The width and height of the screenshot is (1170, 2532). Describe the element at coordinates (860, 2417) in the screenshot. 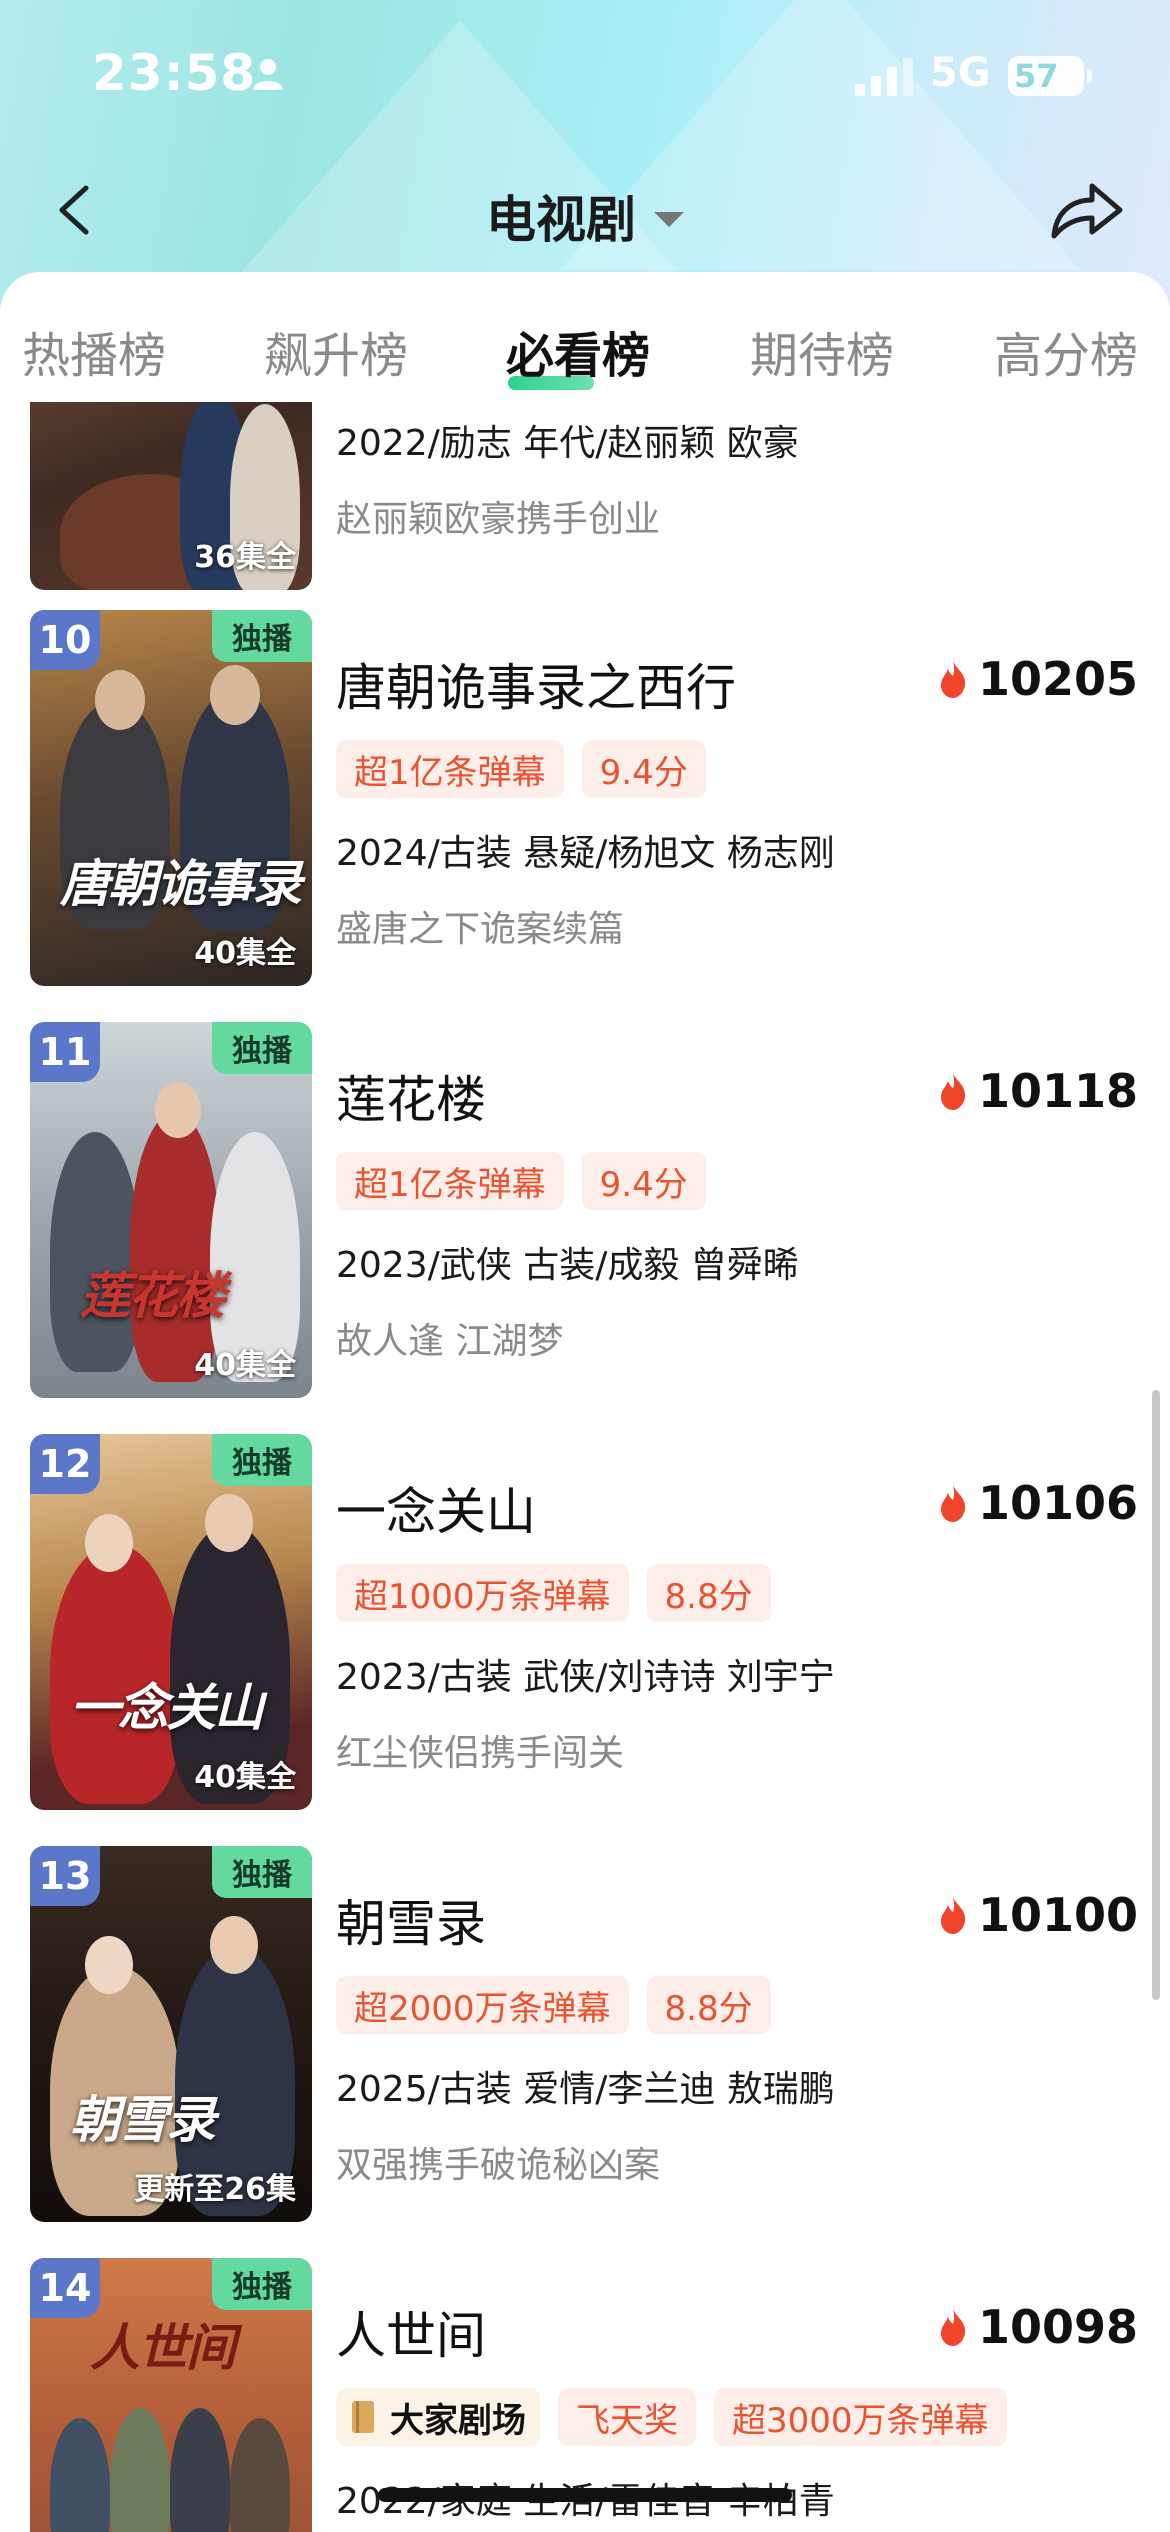

I see `danmaku-tag: 超3000万条弹幕` at that location.